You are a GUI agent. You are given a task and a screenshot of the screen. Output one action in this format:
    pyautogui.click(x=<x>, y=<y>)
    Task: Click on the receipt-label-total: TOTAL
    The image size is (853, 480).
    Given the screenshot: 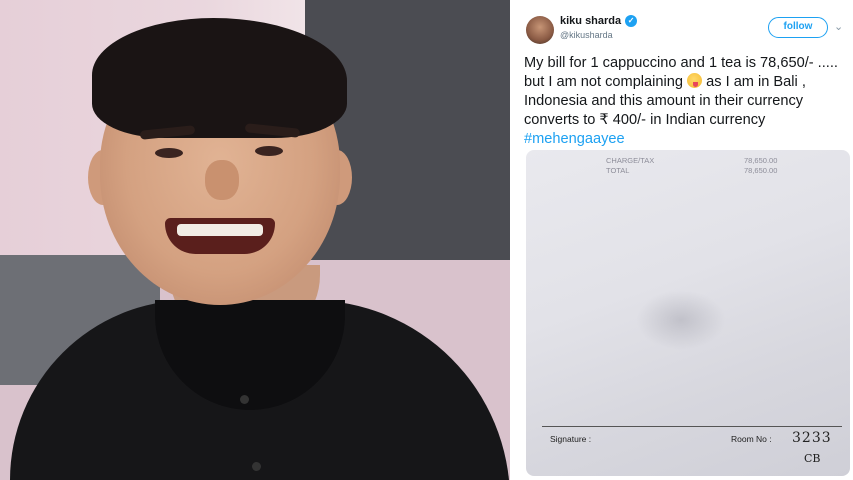 What is the action you would take?
    pyautogui.click(x=618, y=170)
    